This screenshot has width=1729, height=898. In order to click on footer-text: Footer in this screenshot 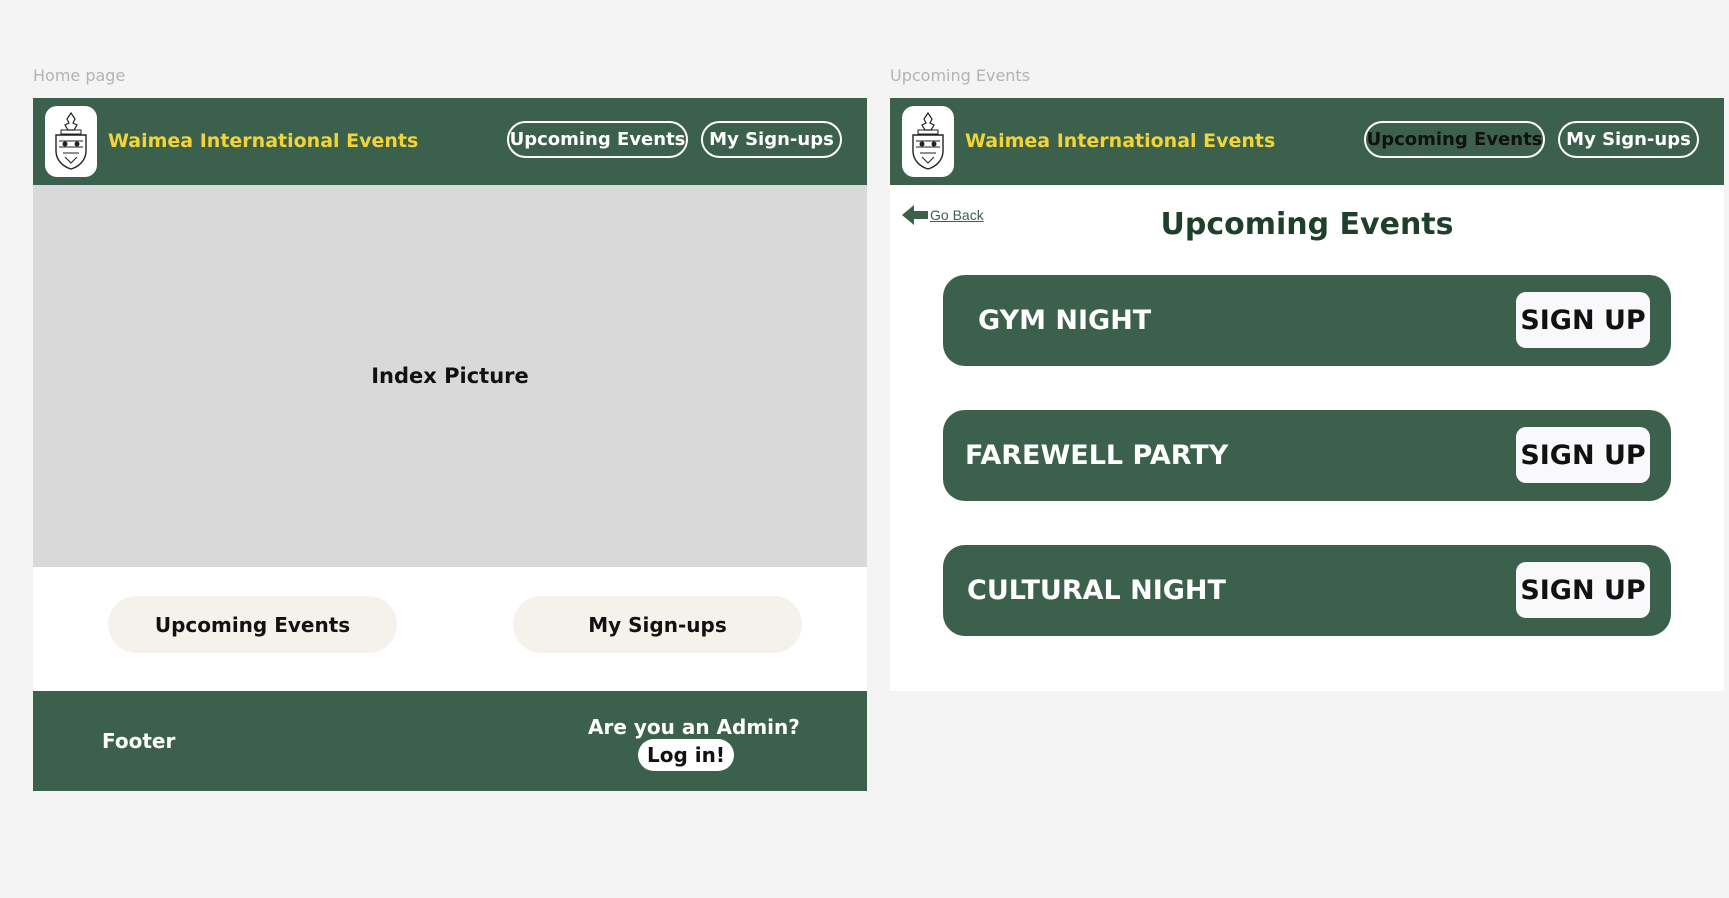, I will do `click(139, 741)`.